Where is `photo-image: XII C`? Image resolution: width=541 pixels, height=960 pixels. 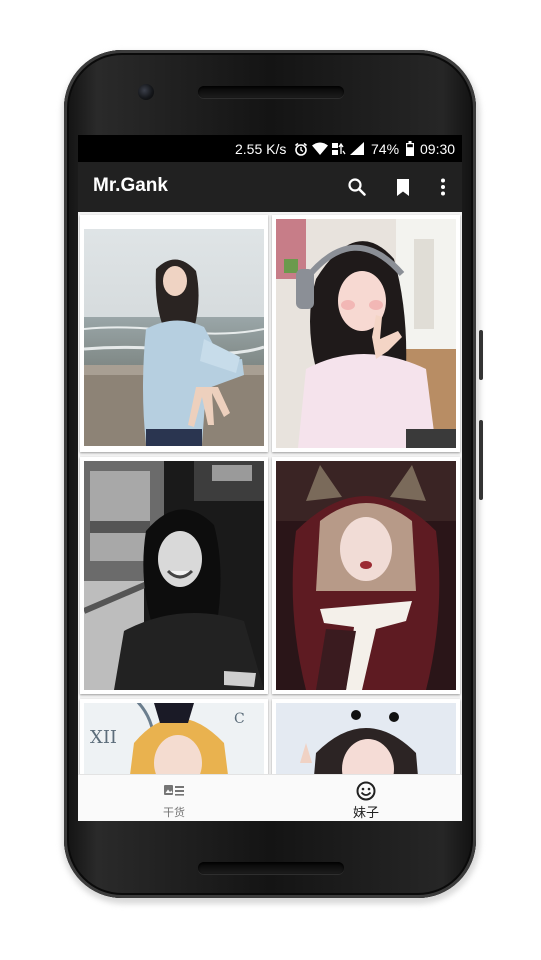
photo-image: XII C is located at coordinates (174, 738).